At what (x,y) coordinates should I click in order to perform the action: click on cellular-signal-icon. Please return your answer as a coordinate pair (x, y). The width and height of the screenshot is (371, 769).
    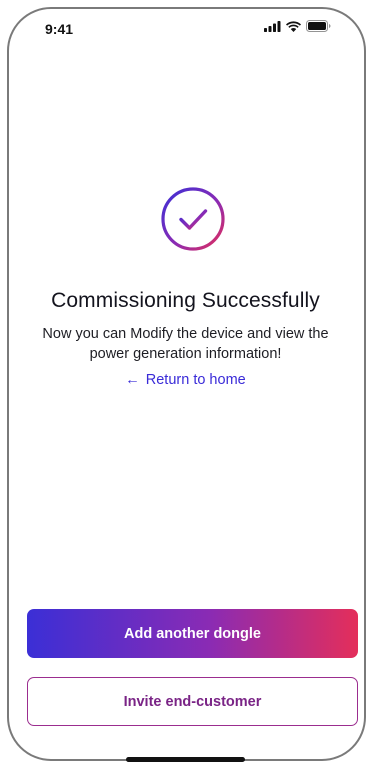
    Looking at the image, I should click on (272, 26).